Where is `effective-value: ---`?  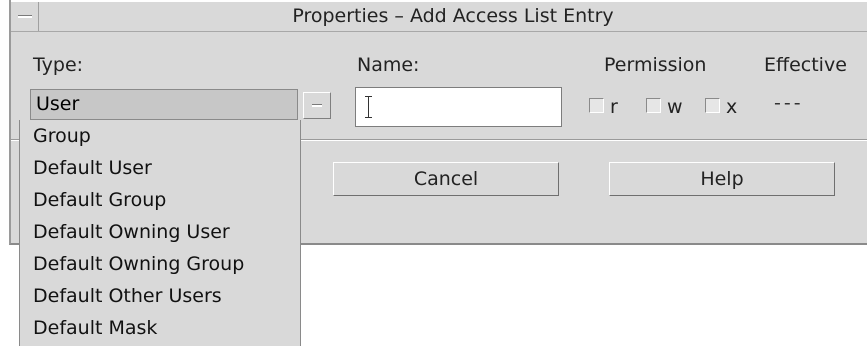 effective-value: --- is located at coordinates (789, 103).